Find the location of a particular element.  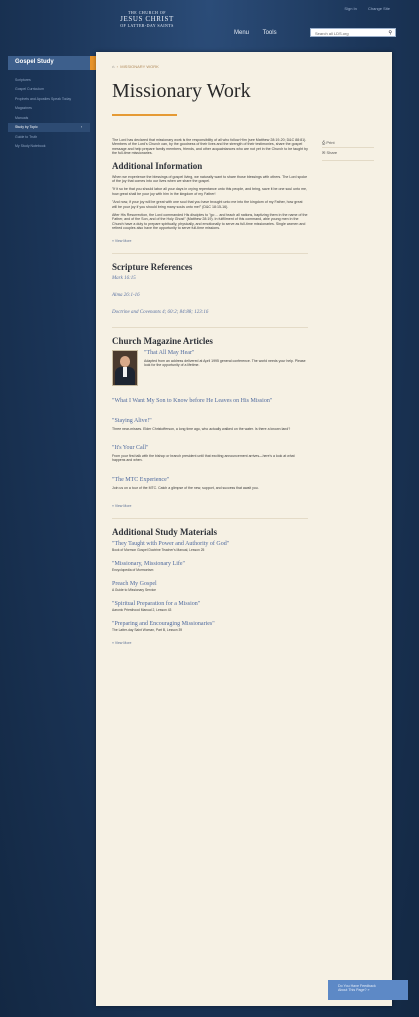

print-icon: ⎙ is located at coordinates (324, 142).